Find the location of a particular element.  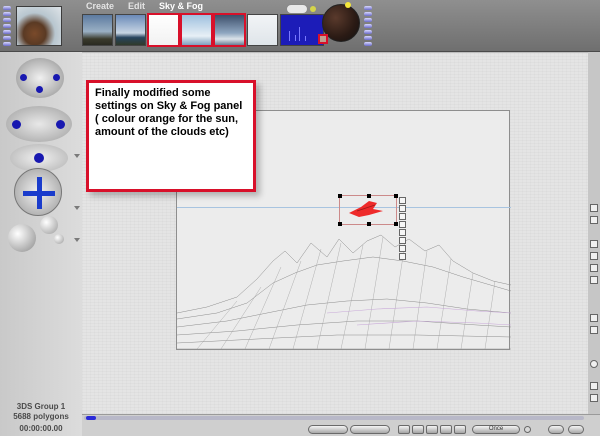

scale-icon is located at coordinates (402, 216).